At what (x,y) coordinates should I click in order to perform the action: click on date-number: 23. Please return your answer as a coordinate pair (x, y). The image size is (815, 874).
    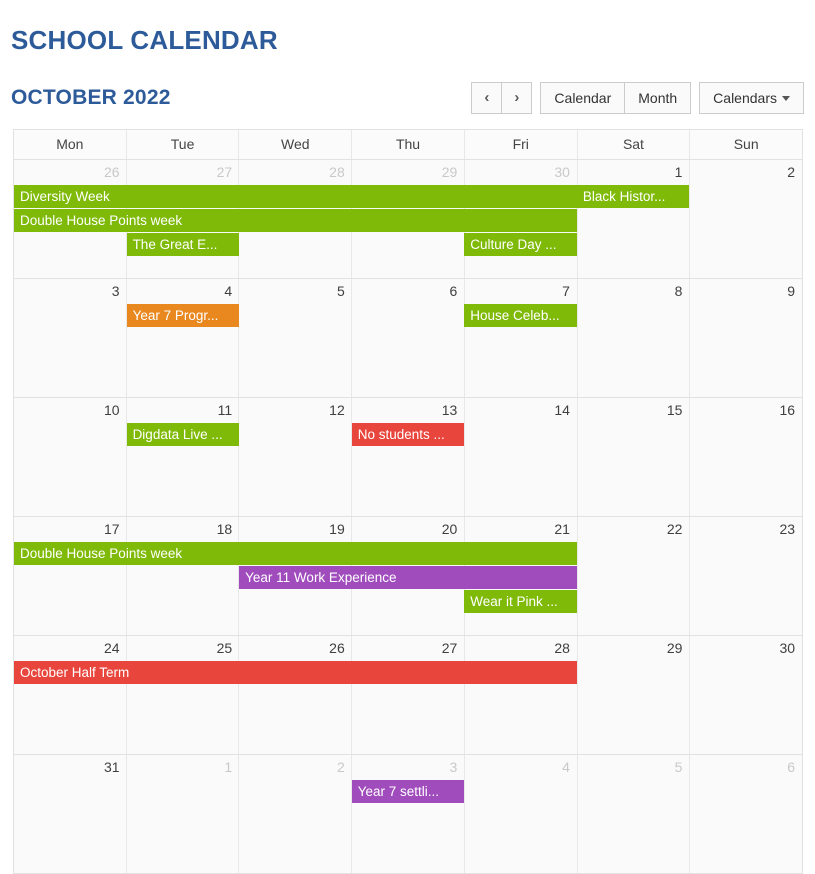
    Looking at the image, I should click on (745, 529).